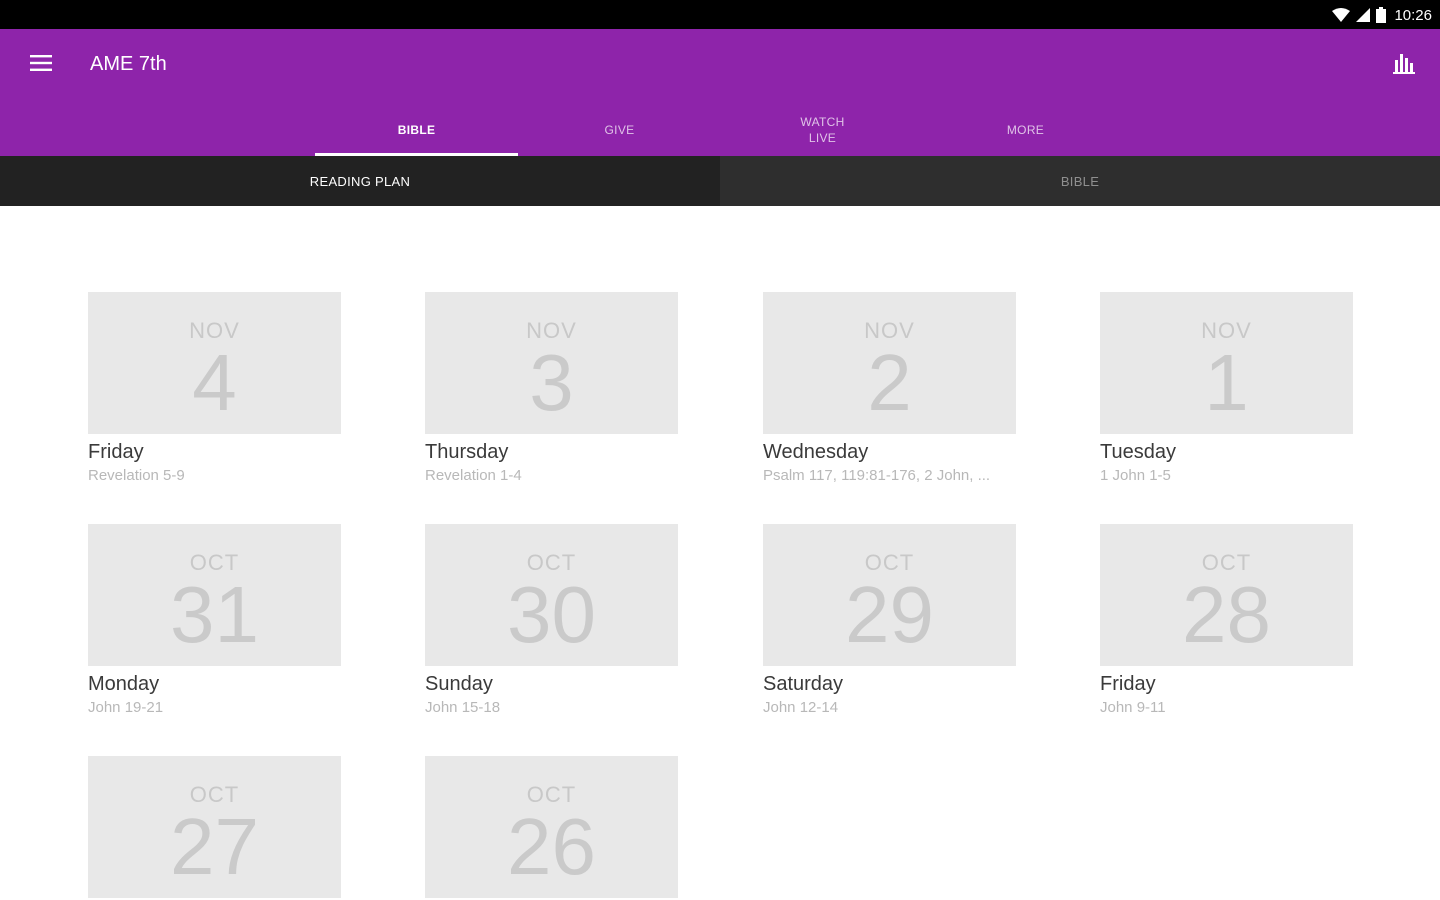 The image size is (1440, 900). Describe the element at coordinates (816, 452) in the screenshot. I see `card-weekday: Wednesday` at that location.